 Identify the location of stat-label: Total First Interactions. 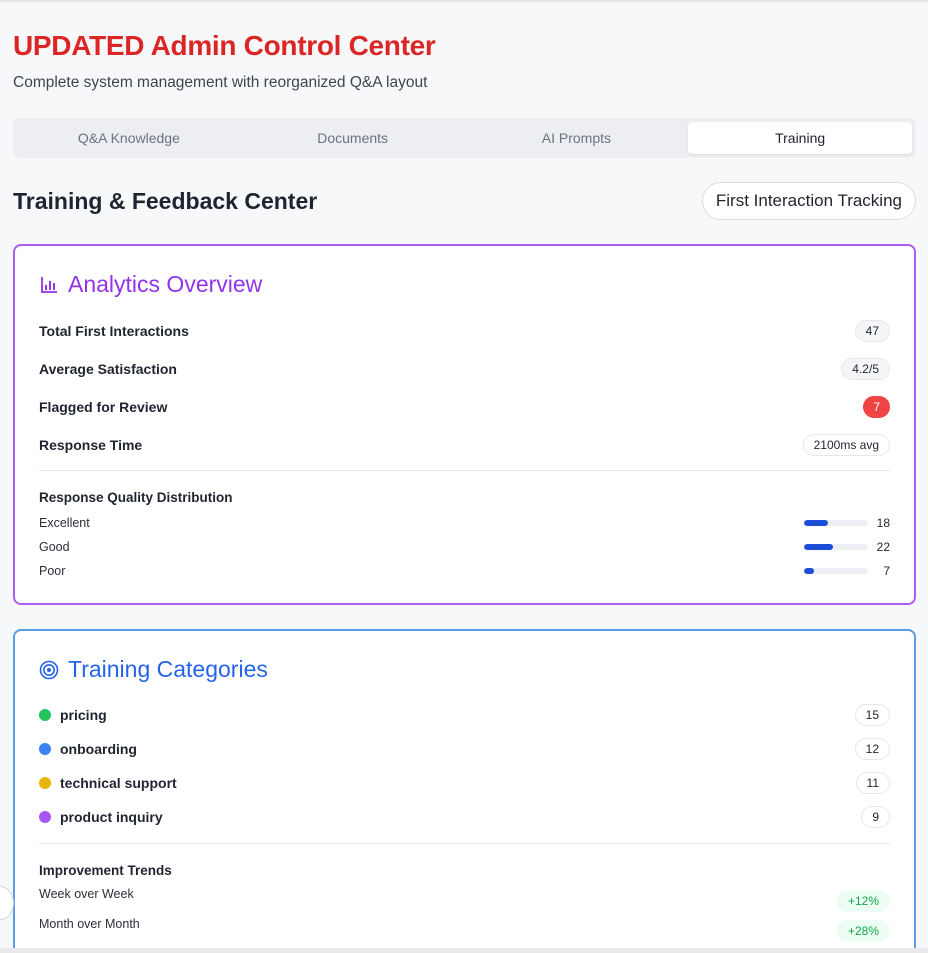
(114, 331).